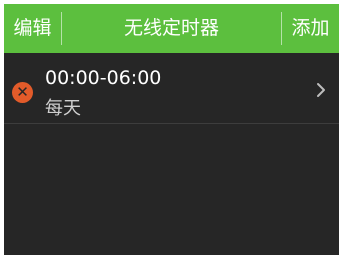  I want to click on edit-button: 编辑, so click(32, 28).